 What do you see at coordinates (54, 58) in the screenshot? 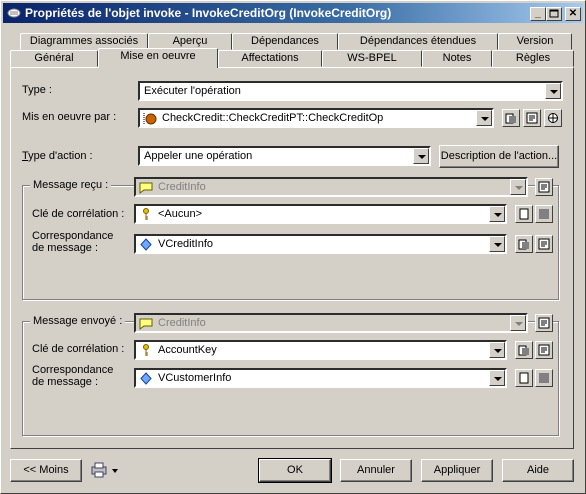
I see `tab-general: Général` at bounding box center [54, 58].